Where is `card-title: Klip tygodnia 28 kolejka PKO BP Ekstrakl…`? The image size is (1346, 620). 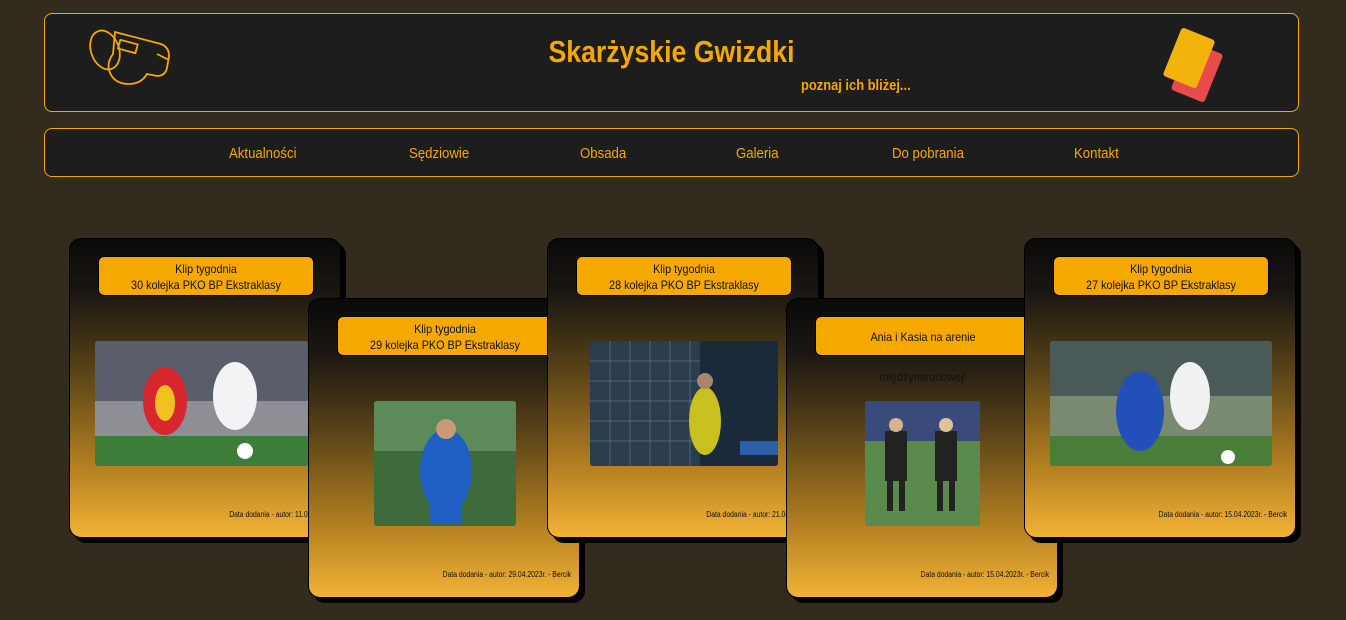 card-title: Klip tygodnia 28 kolejka PKO BP Ekstrakl… is located at coordinates (684, 276).